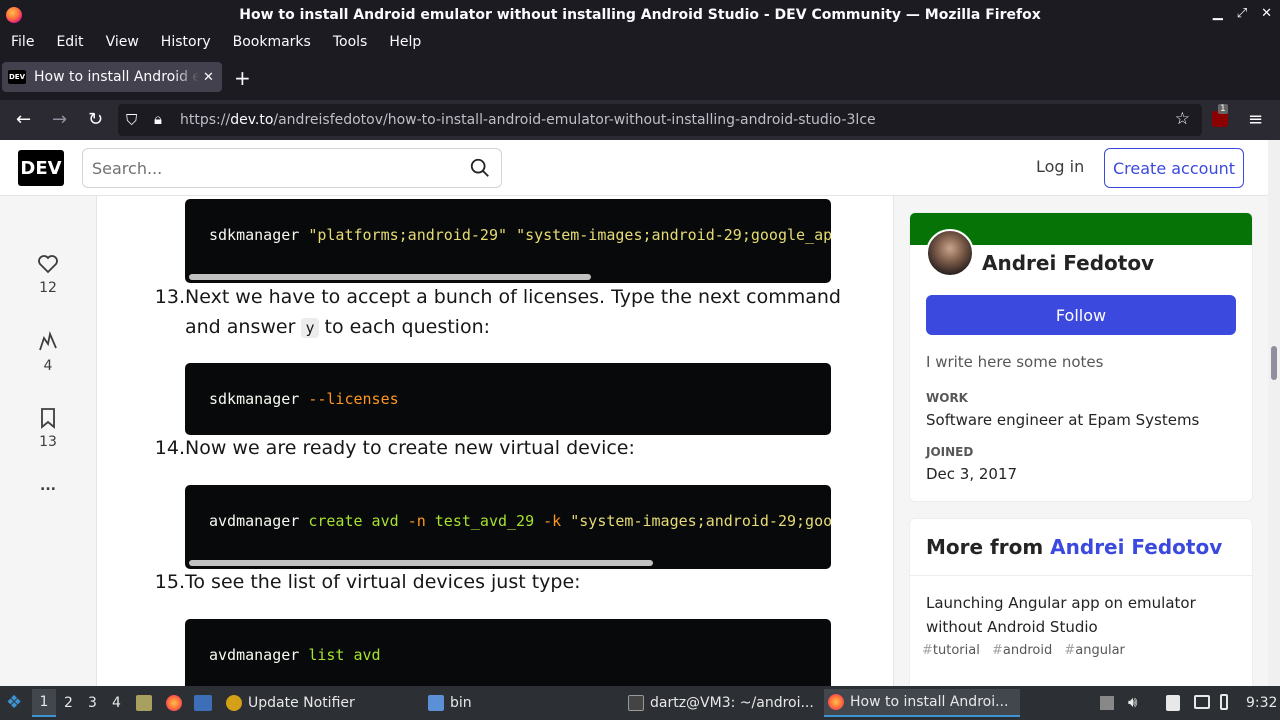 This screenshot has width=1280, height=720. Describe the element at coordinates (1173, 703) in the screenshot. I see `clipboard-icon` at that location.